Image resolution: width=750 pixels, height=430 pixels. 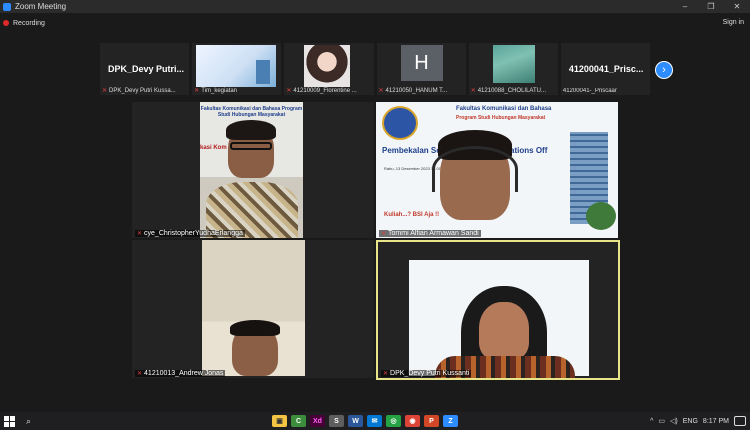 I want to click on tray-chevron-icon: ^, so click(x=651, y=421).